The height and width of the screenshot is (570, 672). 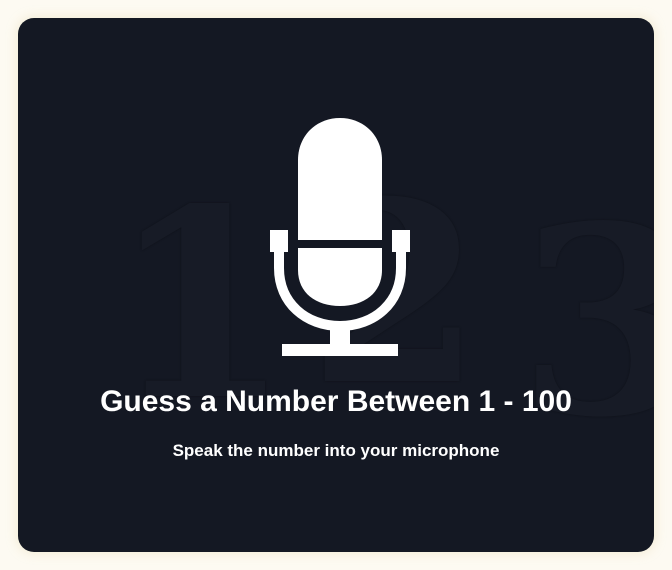 I want to click on instruction-text: Speak the number into your microphone, so click(x=336, y=450).